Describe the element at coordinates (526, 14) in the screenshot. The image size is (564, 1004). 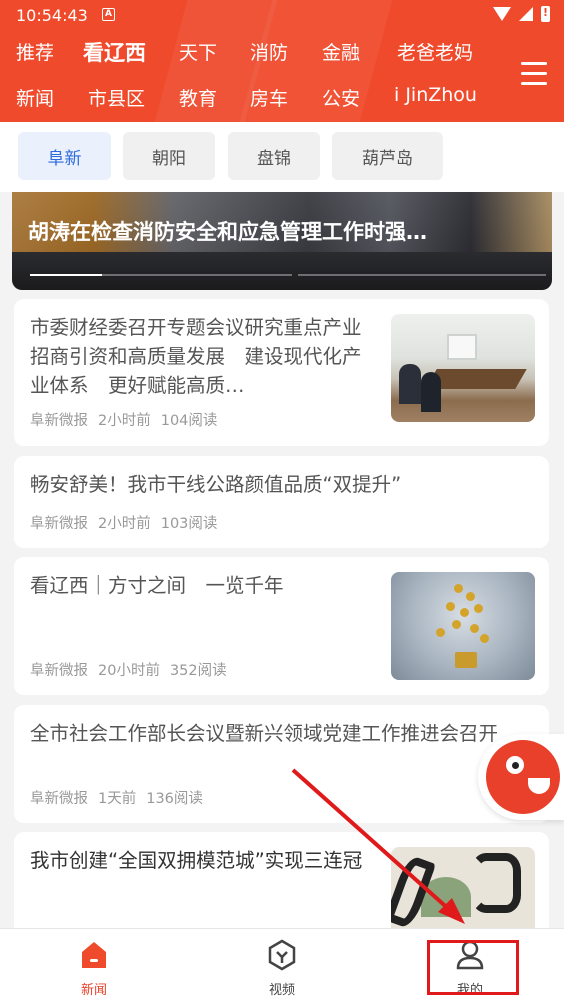
I see `signal-icon` at that location.